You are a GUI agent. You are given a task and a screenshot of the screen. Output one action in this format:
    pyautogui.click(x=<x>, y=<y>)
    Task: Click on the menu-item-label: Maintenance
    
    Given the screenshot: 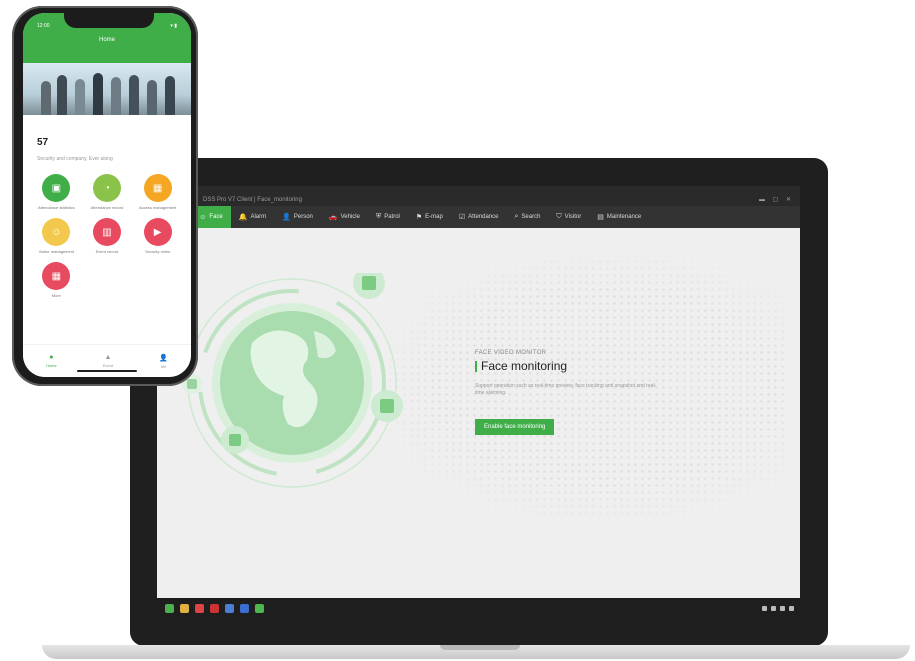 What is the action you would take?
    pyautogui.click(x=624, y=217)
    